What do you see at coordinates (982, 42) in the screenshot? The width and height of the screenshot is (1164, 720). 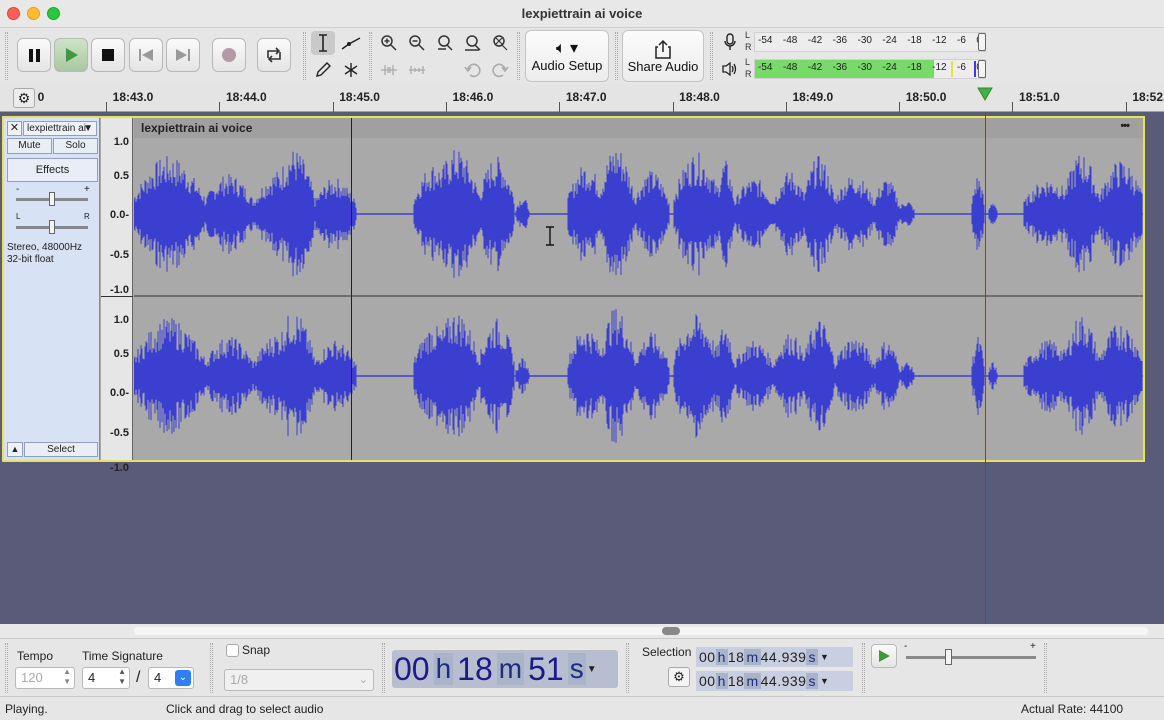 I see `record-meter-handle` at bounding box center [982, 42].